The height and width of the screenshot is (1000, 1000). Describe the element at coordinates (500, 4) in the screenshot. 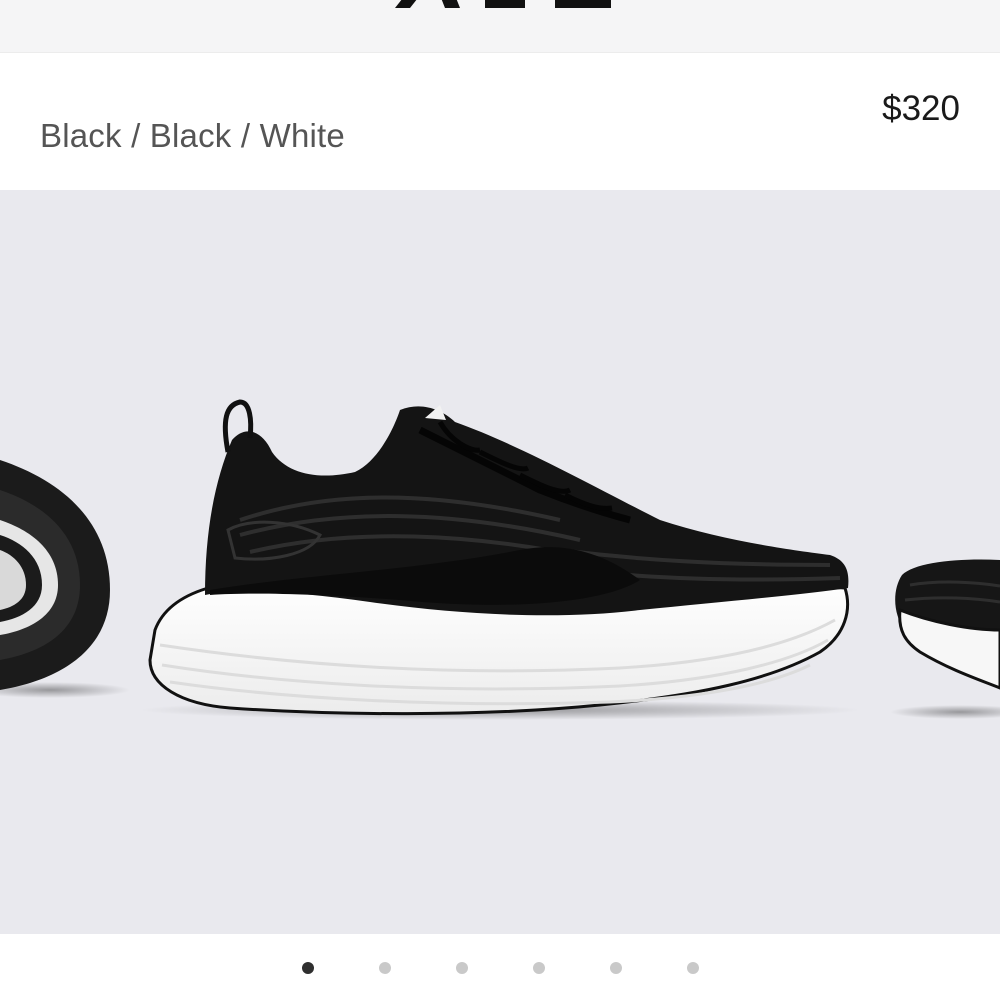

I see `brand-logo-icon` at that location.